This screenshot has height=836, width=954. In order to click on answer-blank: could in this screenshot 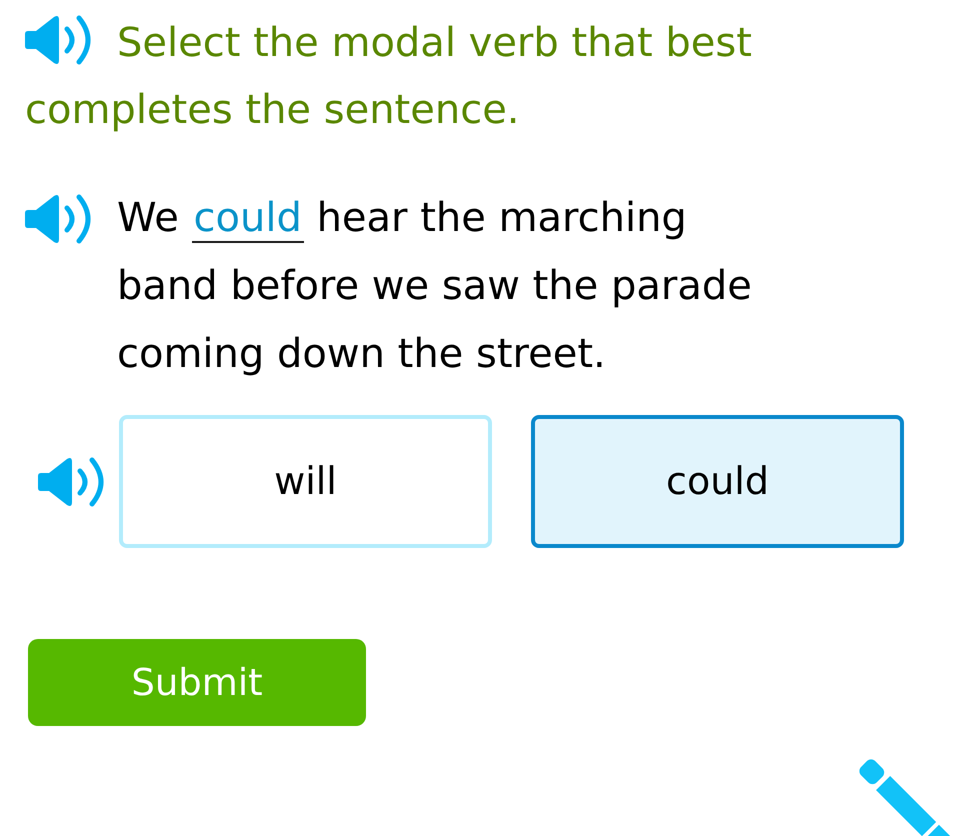, I will do `click(248, 219)`.